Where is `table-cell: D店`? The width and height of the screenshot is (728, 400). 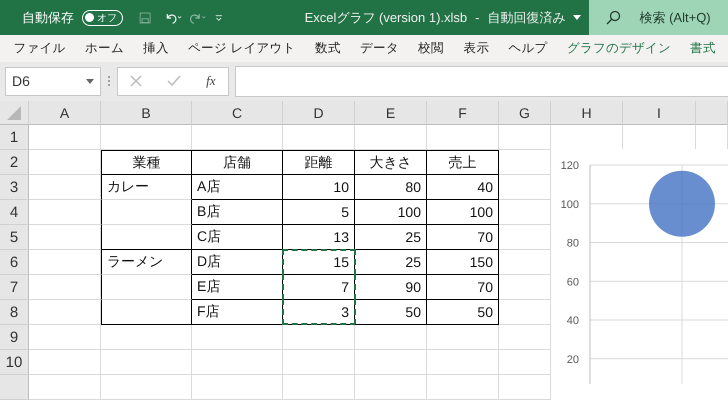 table-cell: D店 is located at coordinates (237, 262).